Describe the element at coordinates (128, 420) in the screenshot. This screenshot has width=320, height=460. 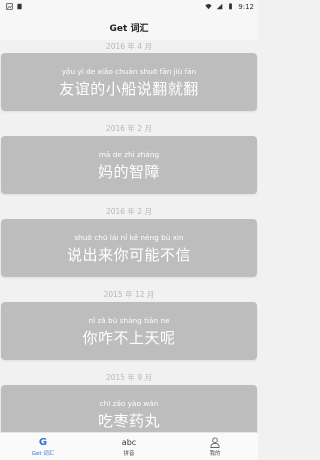
I see `card-phrase: 吃枣药丸` at that location.